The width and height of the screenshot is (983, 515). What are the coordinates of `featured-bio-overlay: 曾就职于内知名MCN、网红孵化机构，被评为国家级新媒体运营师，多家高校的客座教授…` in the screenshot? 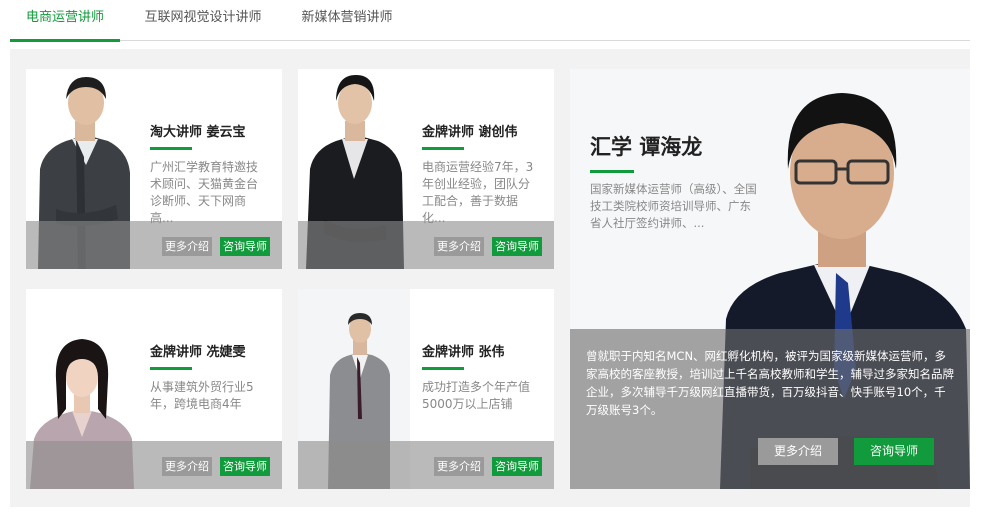 It's located at (770, 409).